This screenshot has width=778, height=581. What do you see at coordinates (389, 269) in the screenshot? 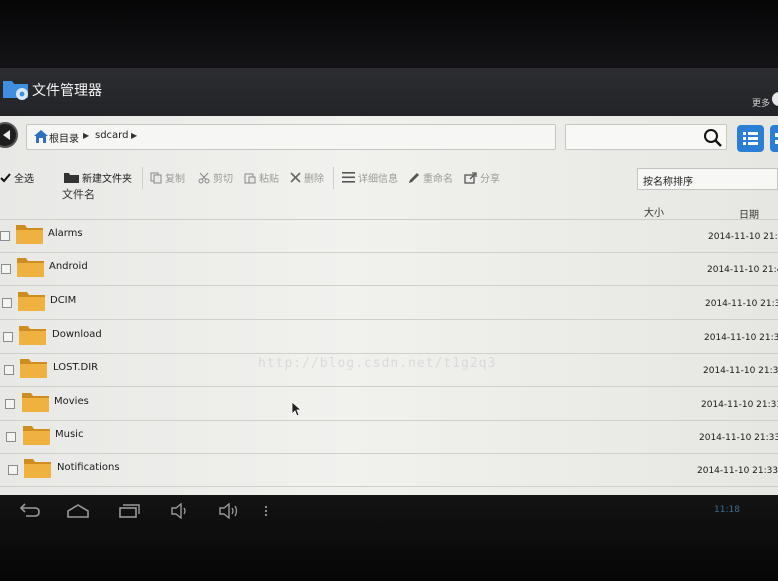
I see `file-row: Android 2014-11-10 21:4` at bounding box center [389, 269].